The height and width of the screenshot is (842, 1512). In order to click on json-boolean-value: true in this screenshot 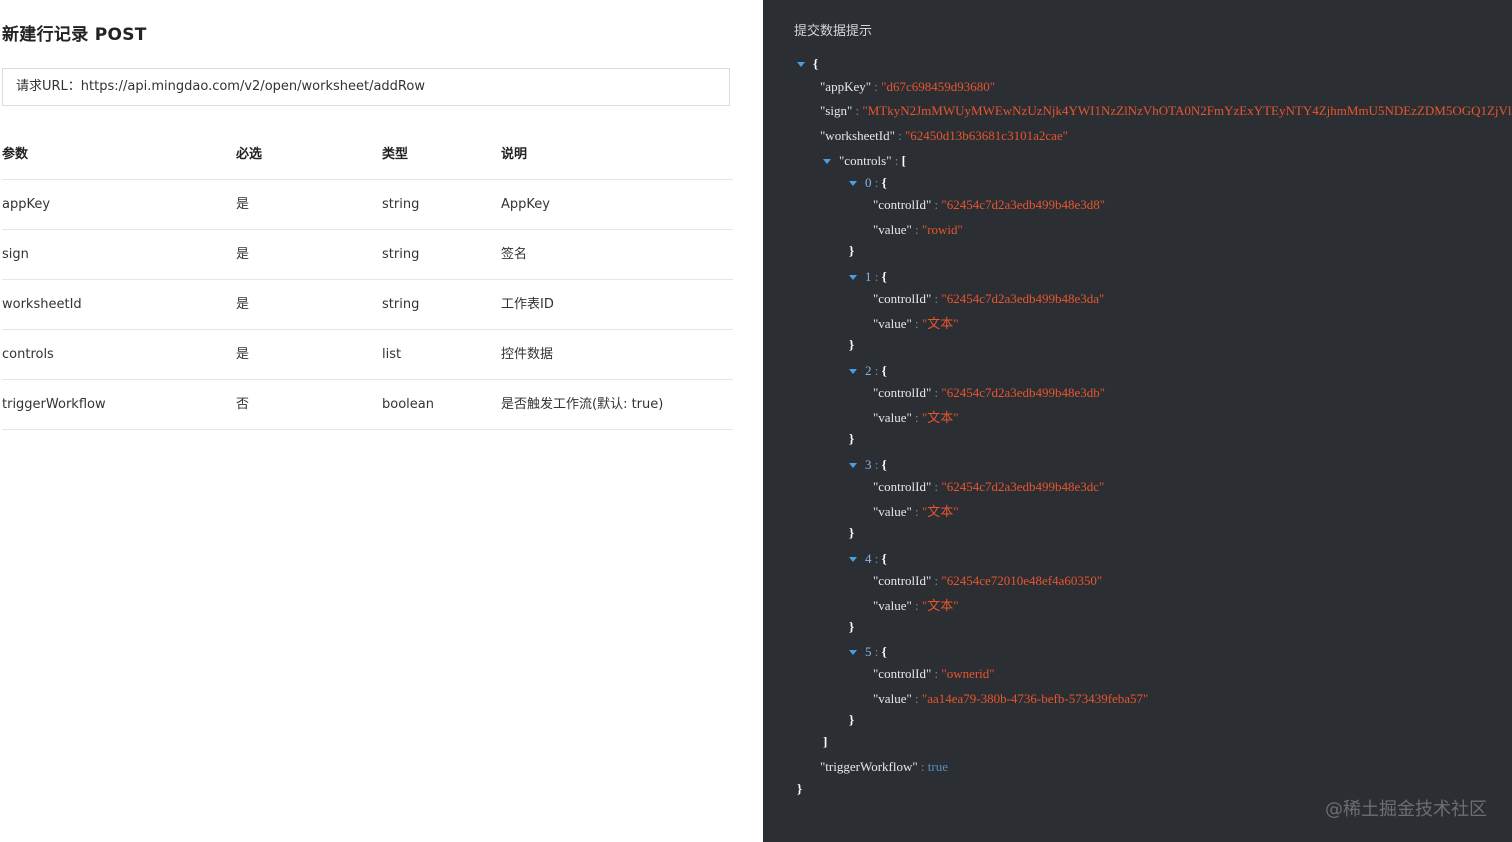, I will do `click(937, 766)`.